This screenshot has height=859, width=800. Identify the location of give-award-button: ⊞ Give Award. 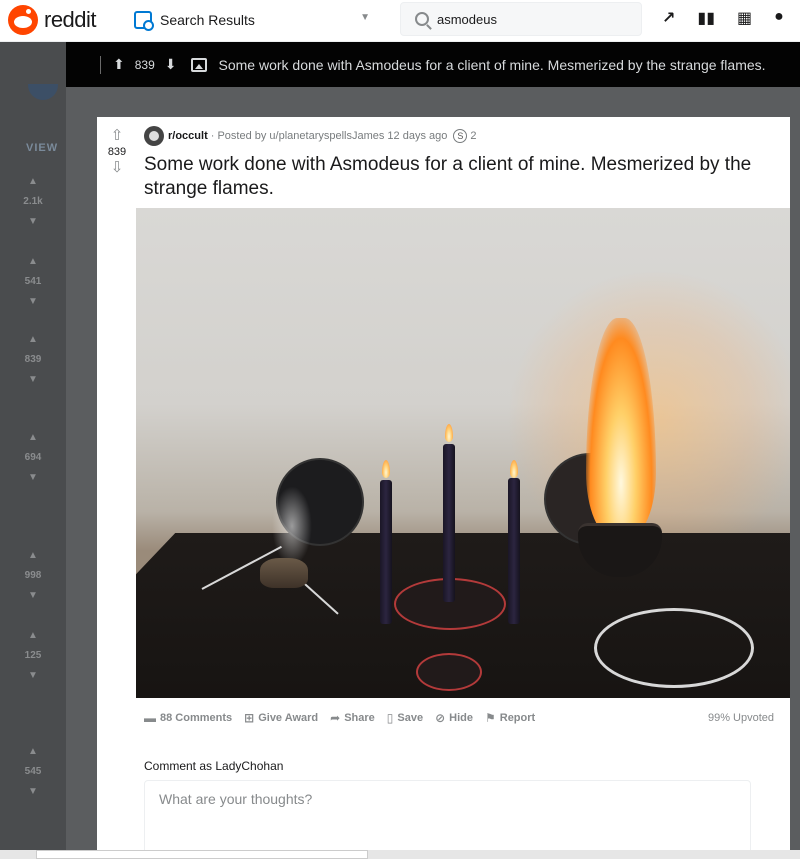
(281, 718).